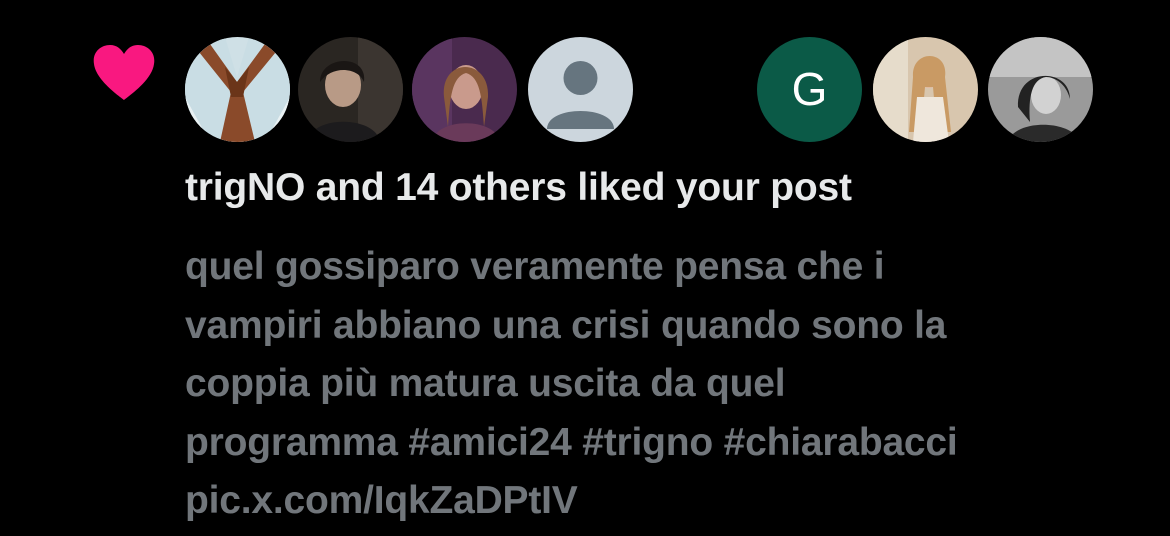  I want to click on post-text-line: vampiri abbiano una crisi quando sono la, so click(566, 325).